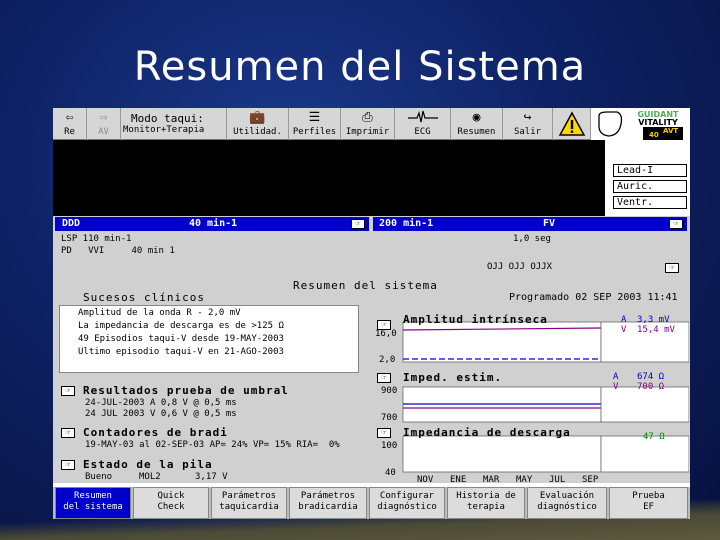 The height and width of the screenshot is (540, 720). Describe the element at coordinates (257, 132) in the screenshot. I see `utilities-label: Utilidad.` at that location.